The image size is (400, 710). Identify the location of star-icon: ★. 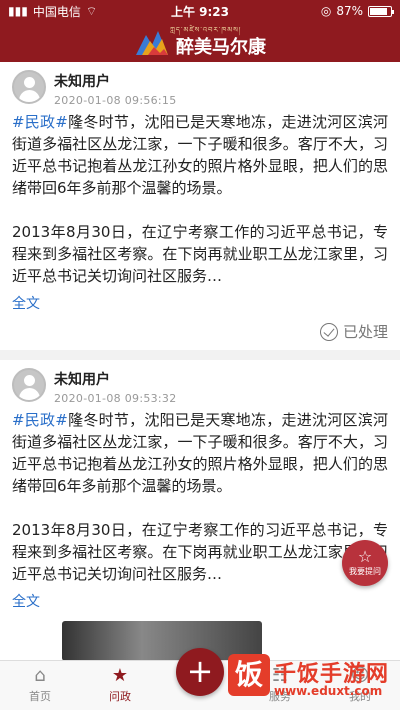
(120, 675).